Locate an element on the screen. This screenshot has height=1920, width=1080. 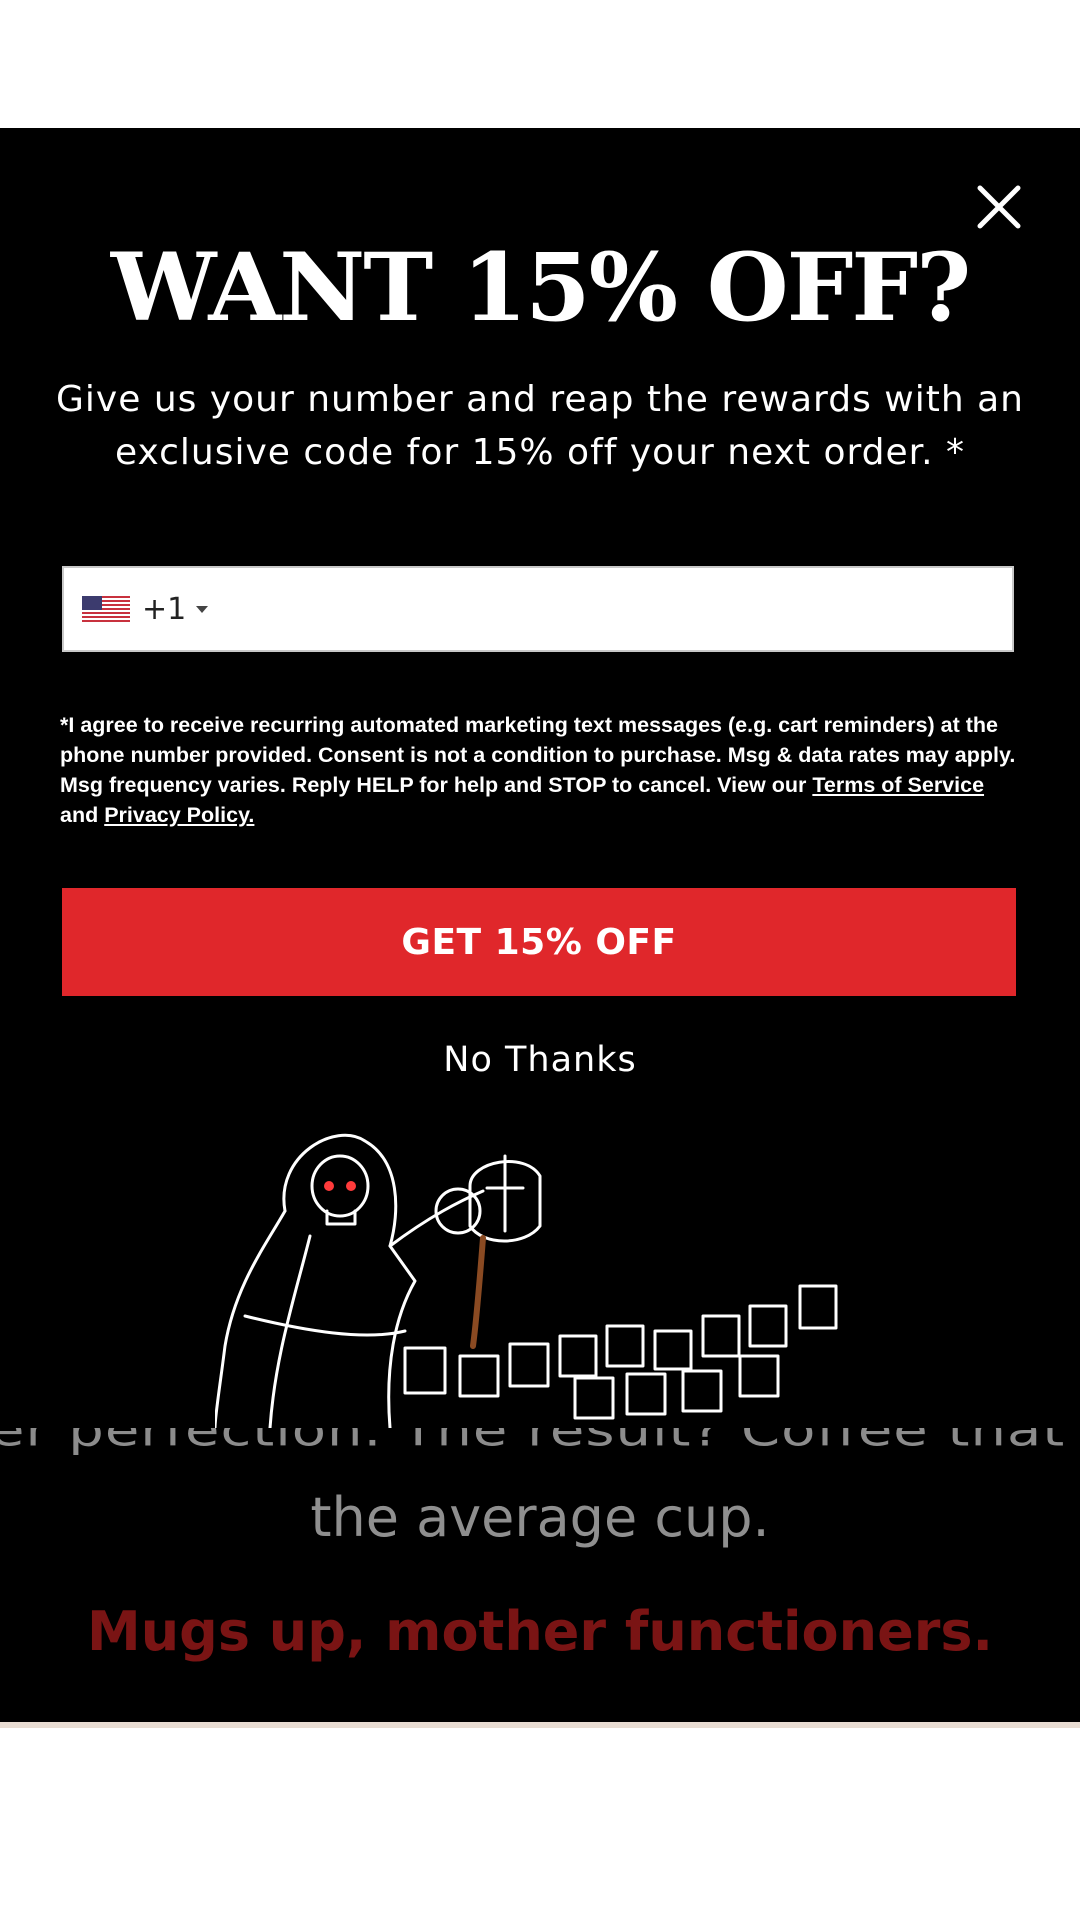
background-tagline: Mugs up, mother functioners. is located at coordinates (540, 1631).